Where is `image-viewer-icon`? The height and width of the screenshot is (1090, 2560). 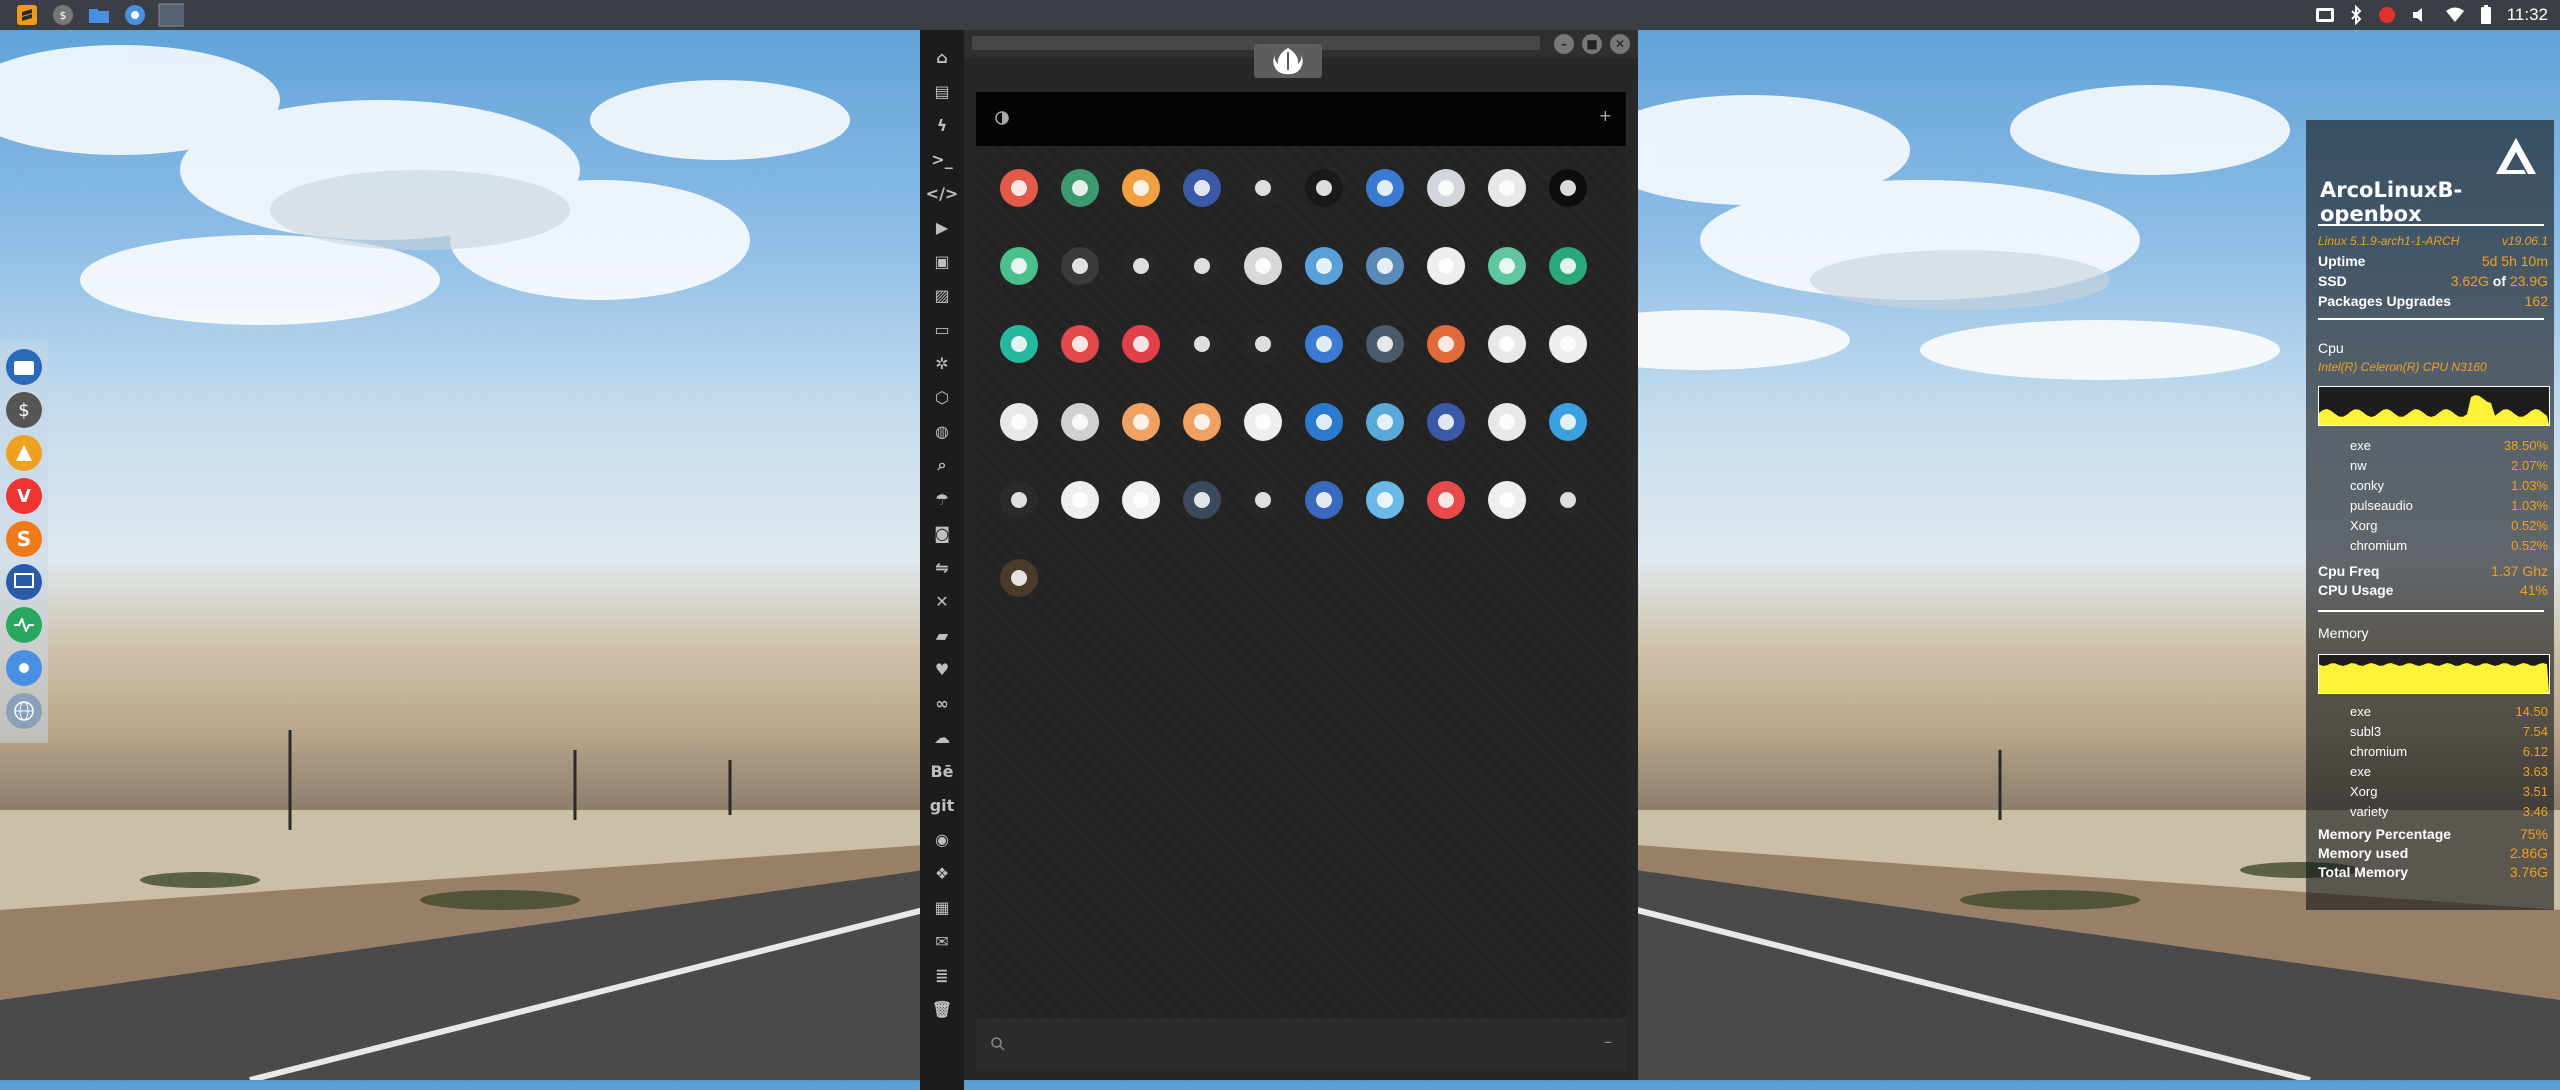 image-viewer-icon is located at coordinates (1201, 439).